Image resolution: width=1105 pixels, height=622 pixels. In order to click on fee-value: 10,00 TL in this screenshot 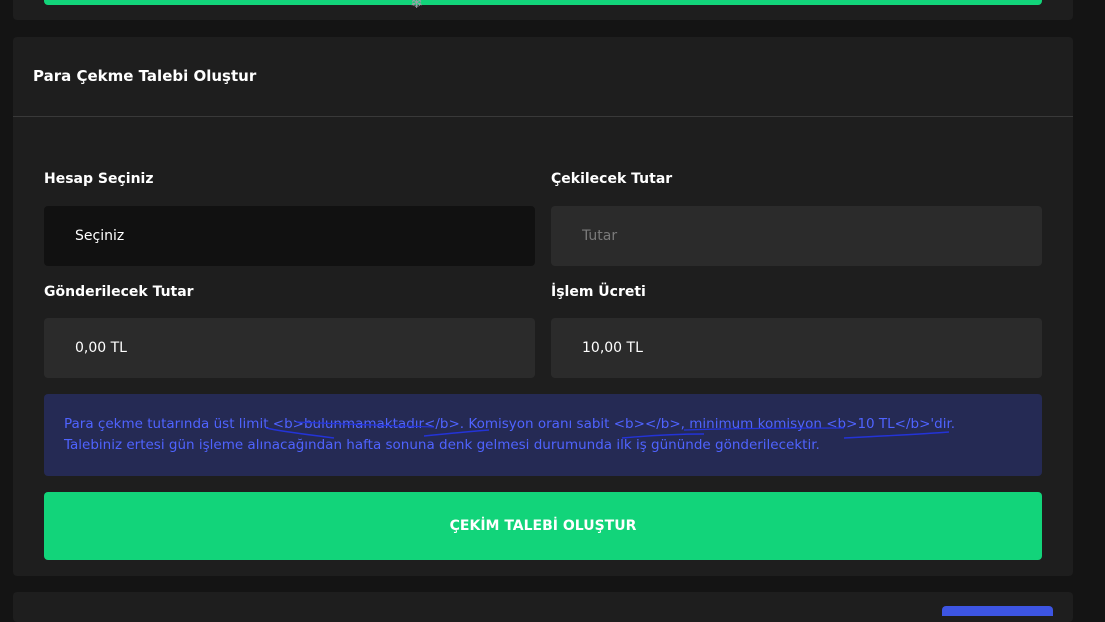, I will do `click(612, 348)`.